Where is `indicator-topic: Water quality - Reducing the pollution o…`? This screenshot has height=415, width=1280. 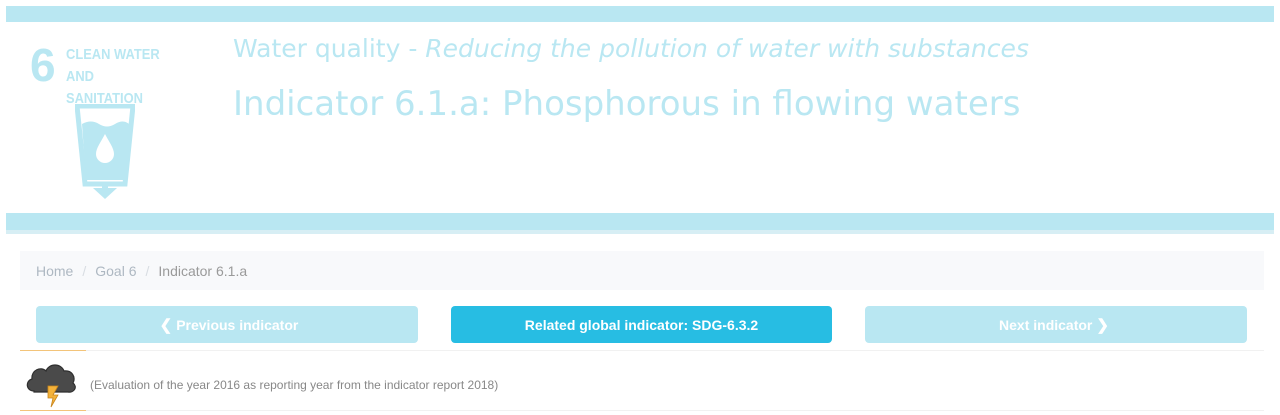 indicator-topic: Water quality - Reducing the pollution o… is located at coordinates (631, 48).